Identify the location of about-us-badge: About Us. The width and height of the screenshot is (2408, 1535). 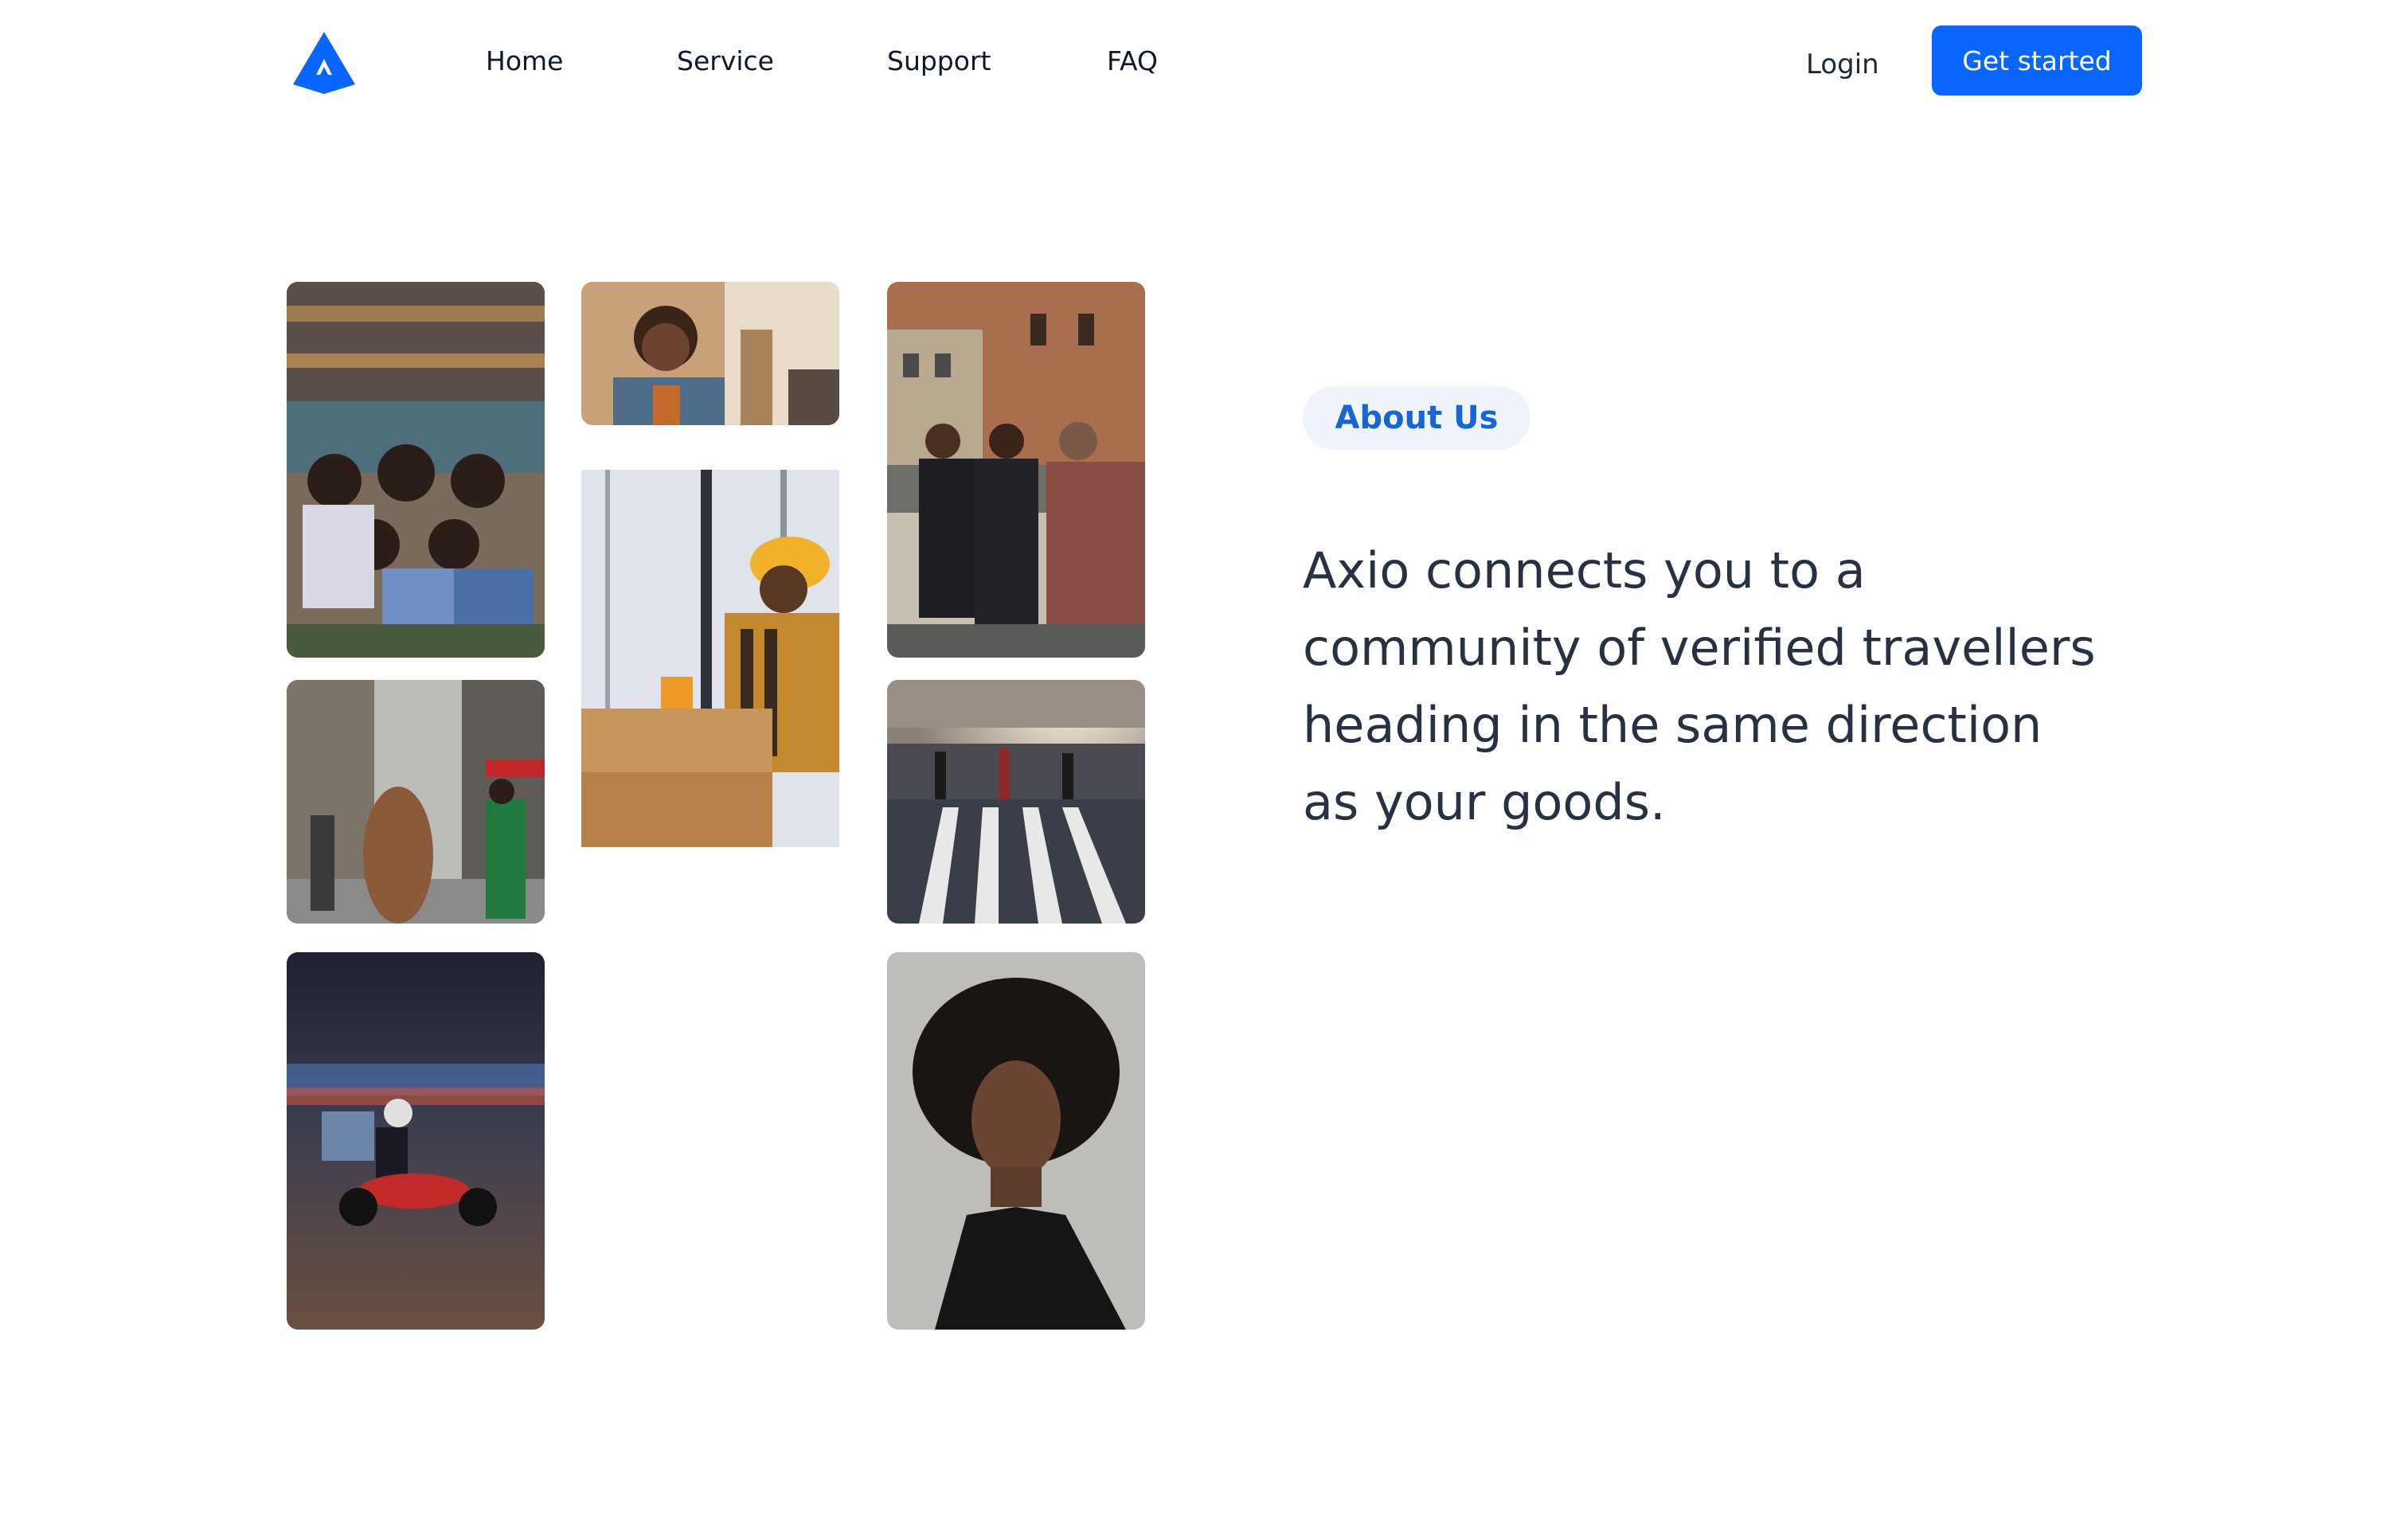
(1416, 418).